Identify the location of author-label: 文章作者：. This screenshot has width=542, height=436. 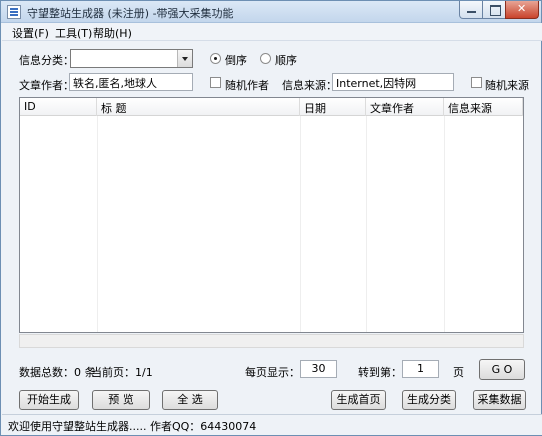
(46, 85).